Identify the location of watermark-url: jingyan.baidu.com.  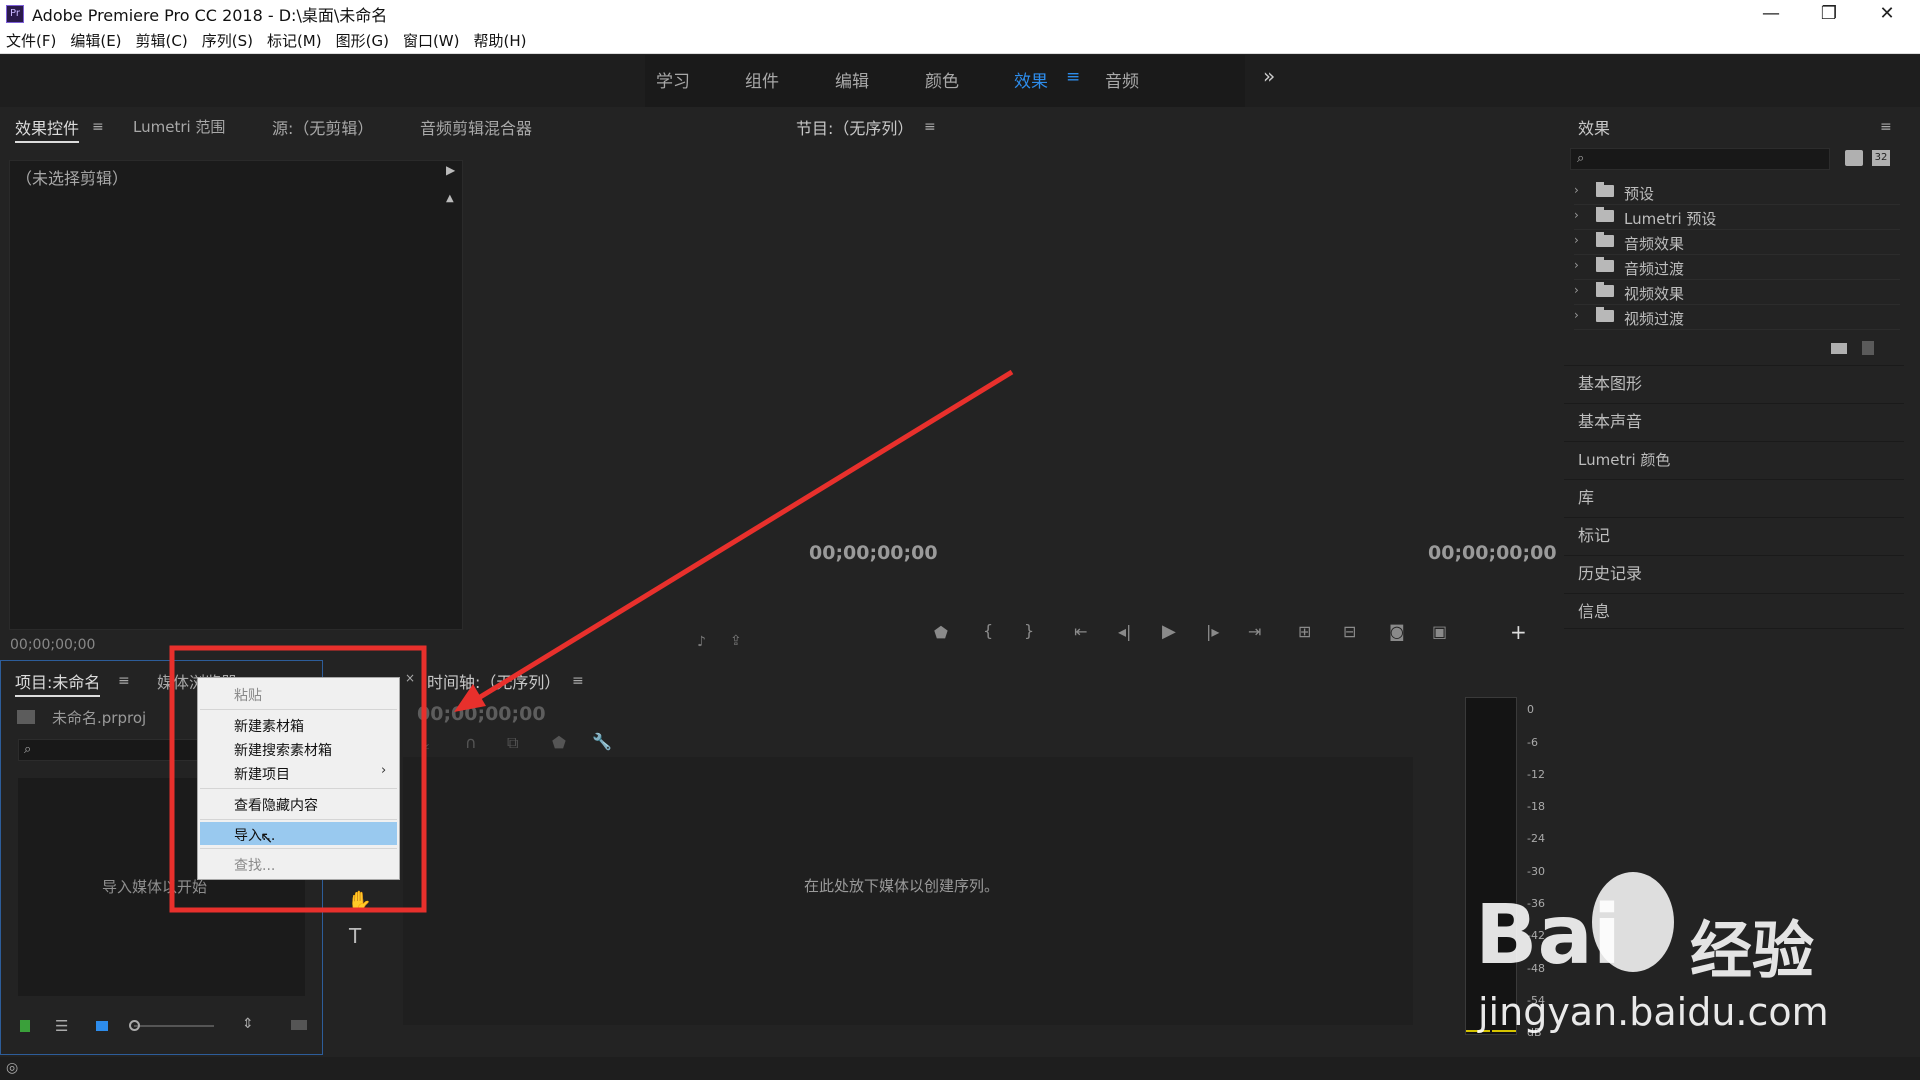
(1653, 1012).